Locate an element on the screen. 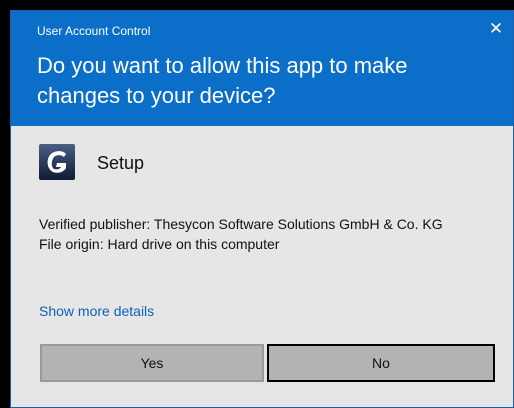  yes-button: Yes is located at coordinates (152, 363).